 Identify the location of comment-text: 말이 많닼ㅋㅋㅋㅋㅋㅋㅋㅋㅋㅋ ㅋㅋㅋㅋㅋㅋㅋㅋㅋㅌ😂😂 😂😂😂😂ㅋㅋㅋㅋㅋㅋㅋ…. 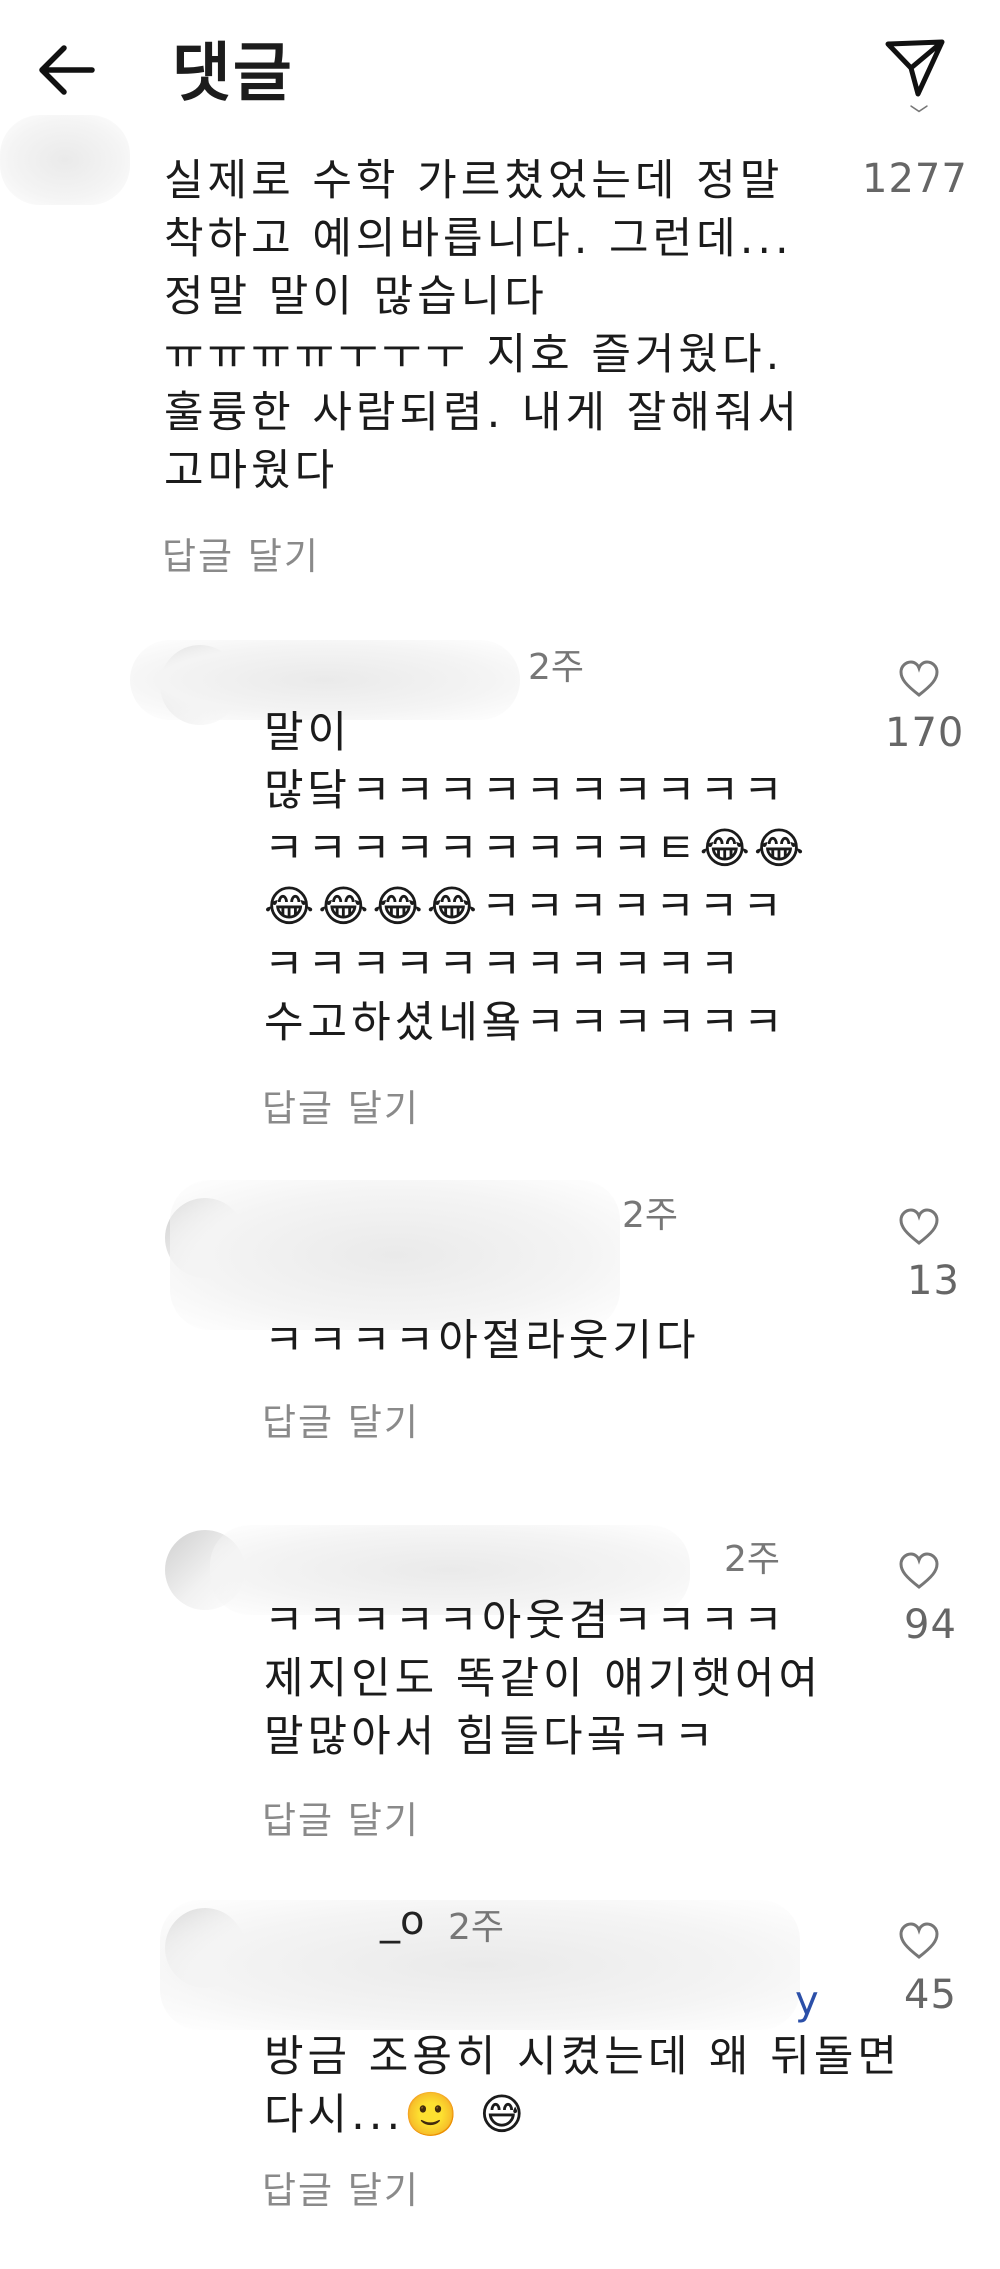
(536, 878).